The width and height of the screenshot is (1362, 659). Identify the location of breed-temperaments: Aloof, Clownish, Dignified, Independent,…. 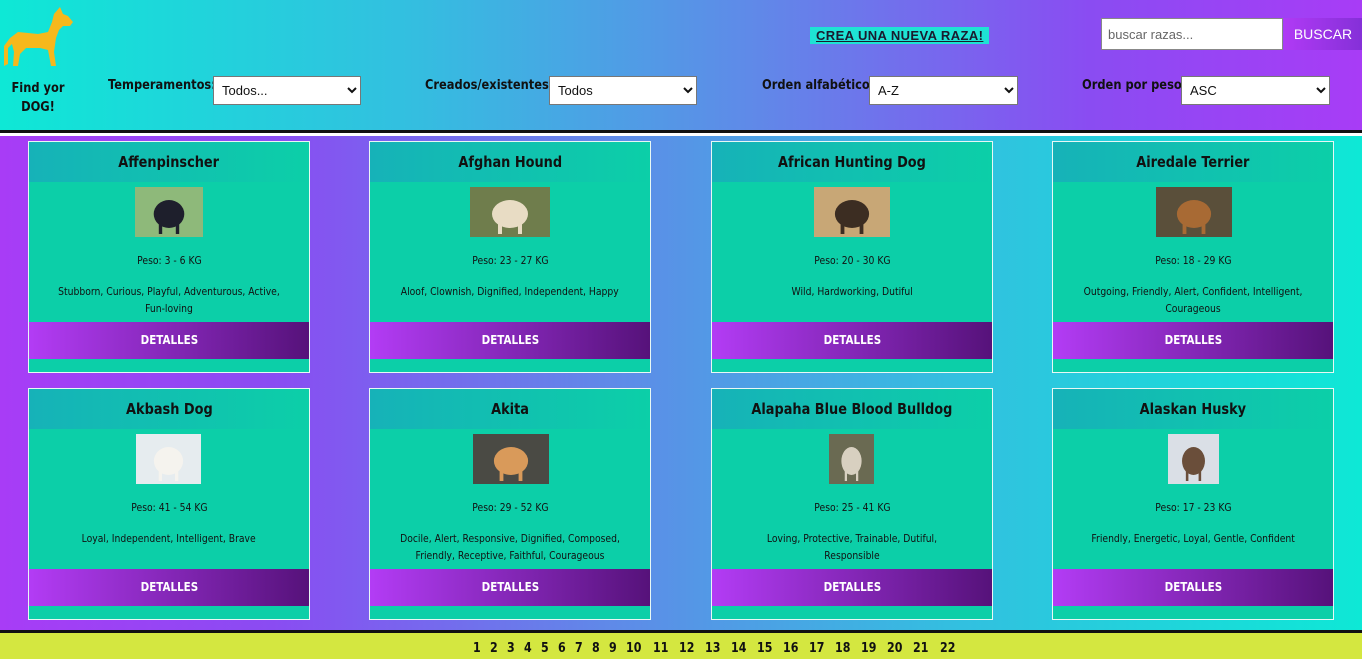
(510, 291).